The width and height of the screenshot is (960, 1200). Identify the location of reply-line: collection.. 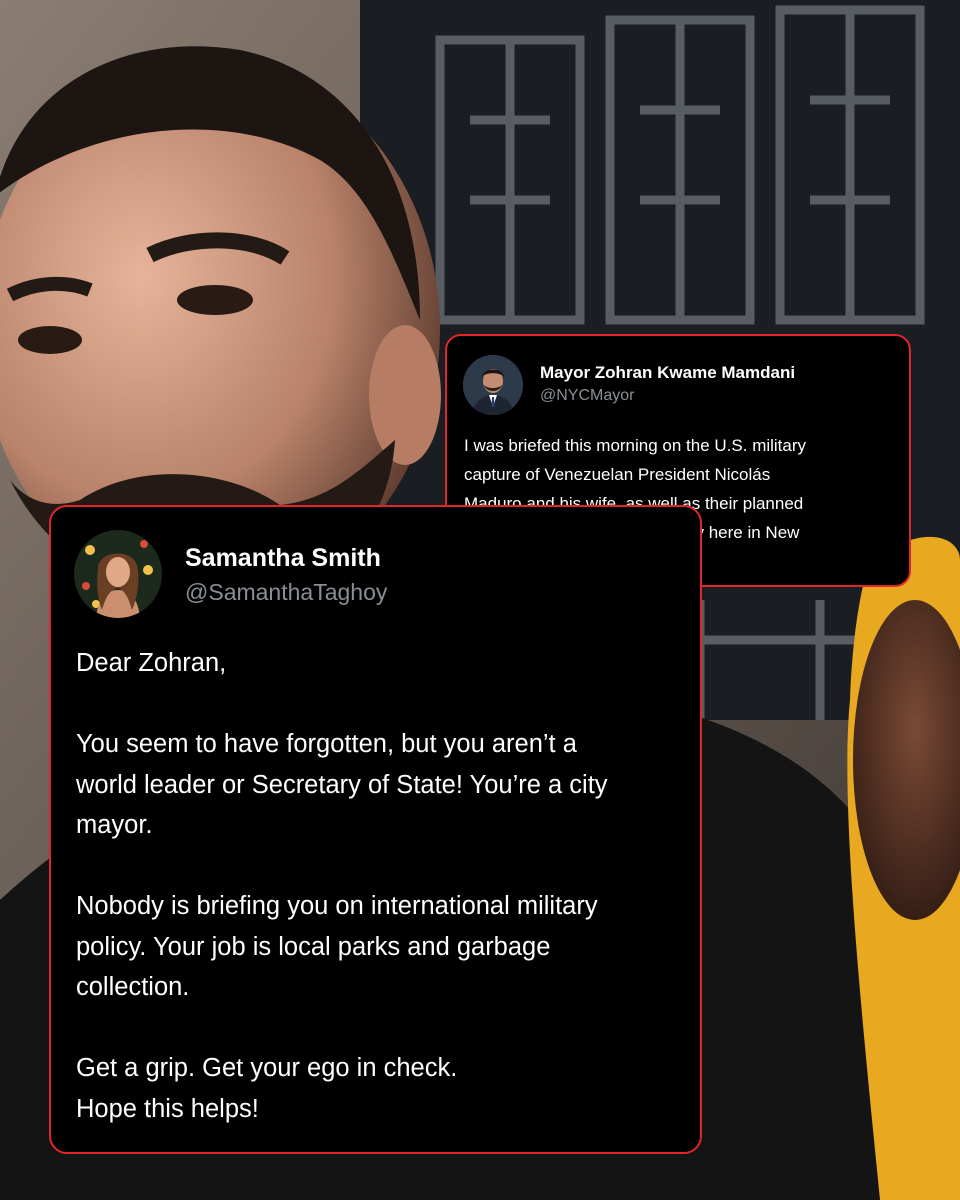
(133, 987).